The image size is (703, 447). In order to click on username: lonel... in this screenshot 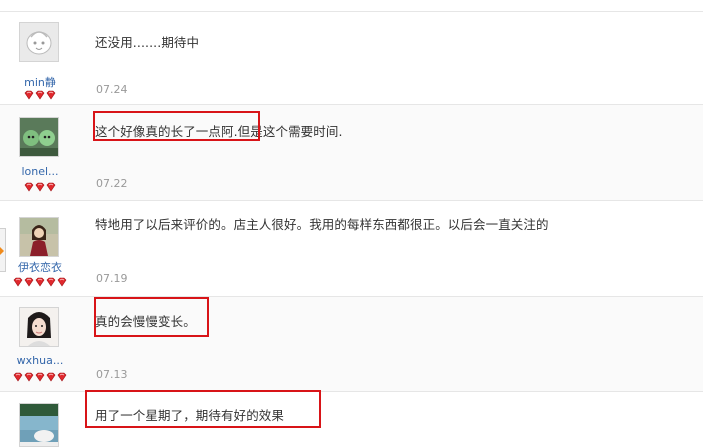, I will do `click(40, 171)`.